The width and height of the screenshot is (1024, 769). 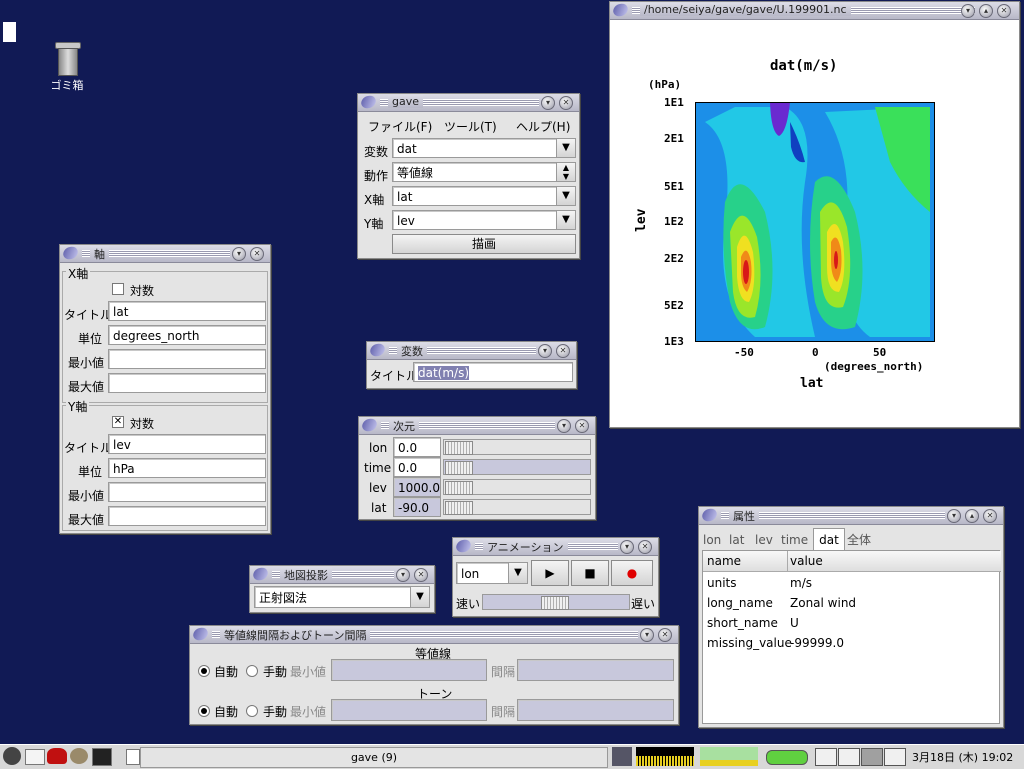 What do you see at coordinates (766, 540) in the screenshot?
I see `tab-lev: lev` at bounding box center [766, 540].